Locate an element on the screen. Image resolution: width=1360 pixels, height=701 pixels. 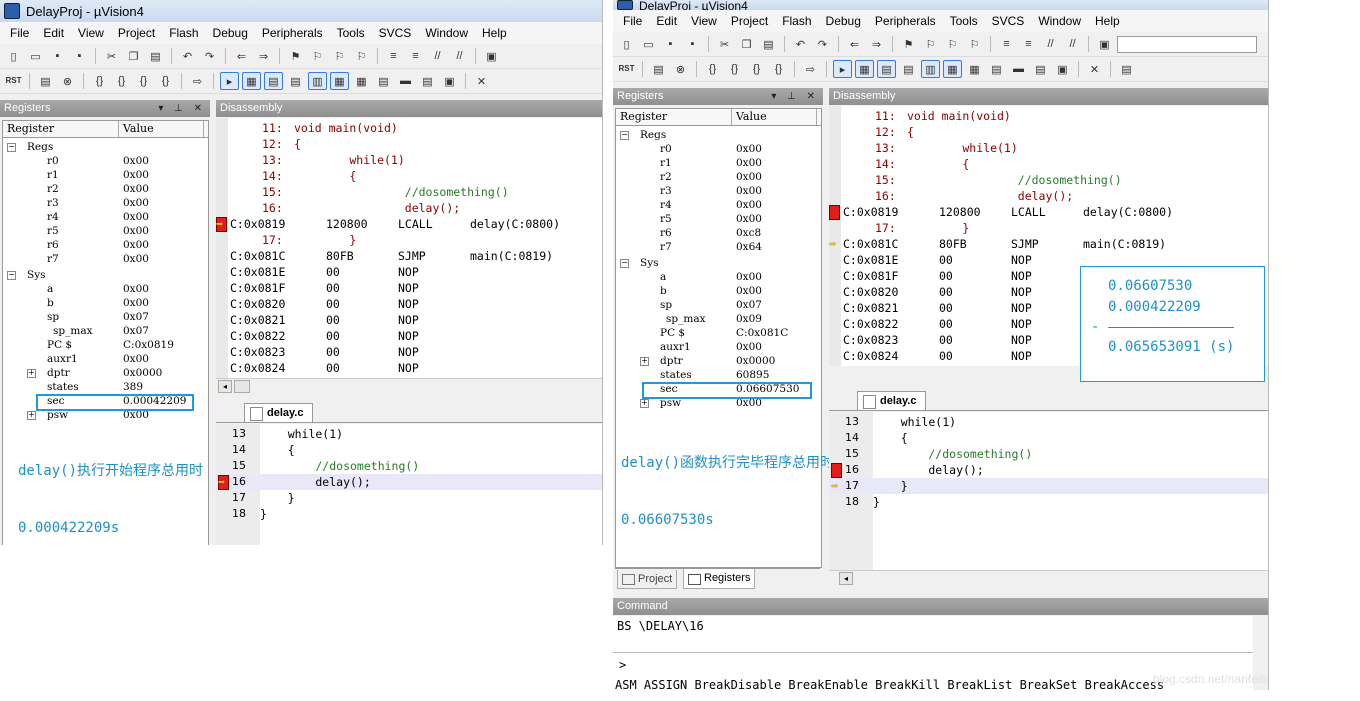
nav-forward-icon: ⇒ is located at coordinates (263, 56).